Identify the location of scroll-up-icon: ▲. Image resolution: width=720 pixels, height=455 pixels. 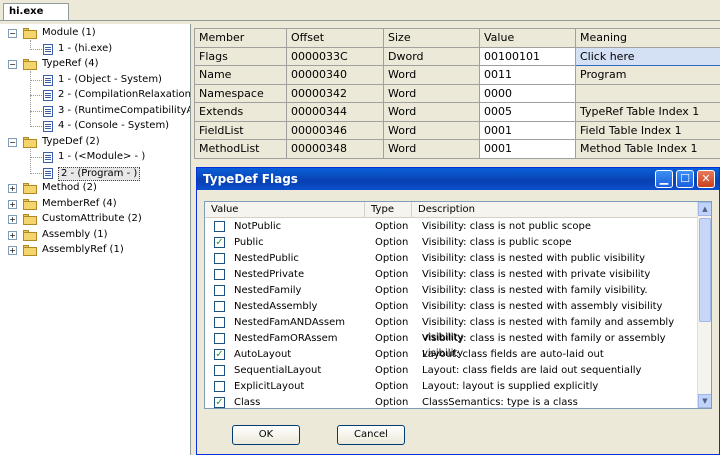
(704, 209).